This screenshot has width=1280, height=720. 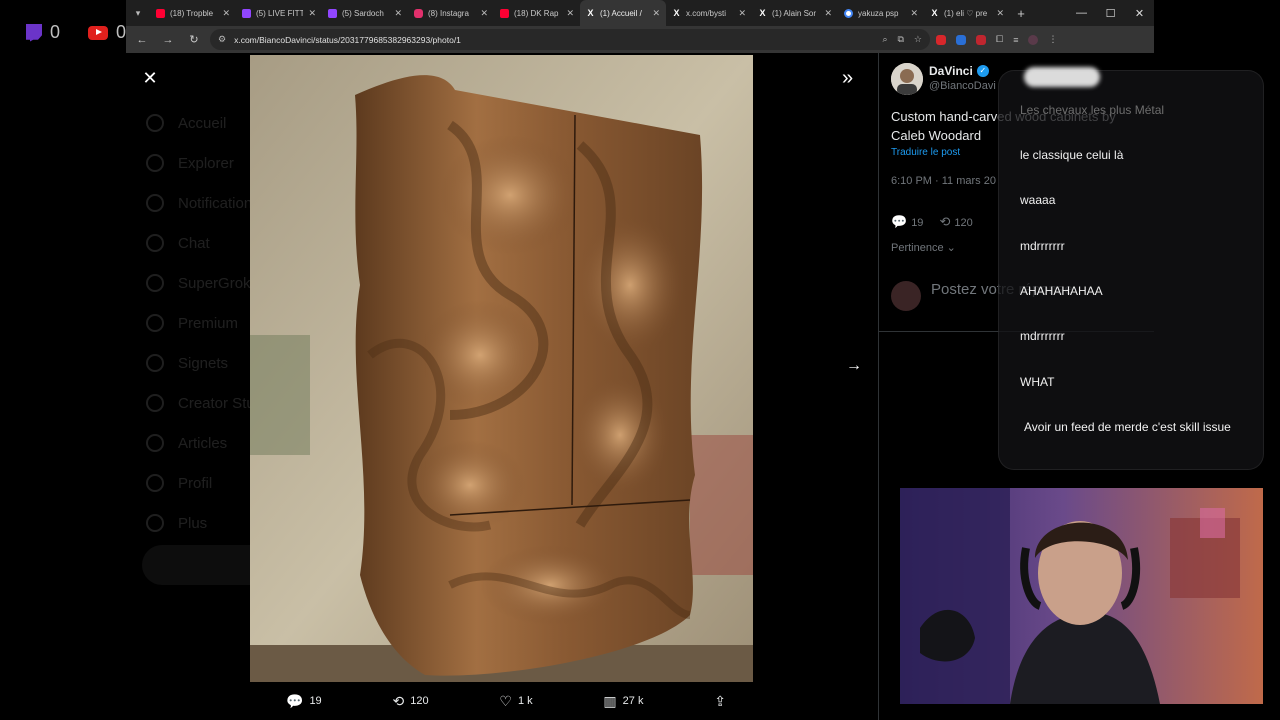 I want to click on creator-icon, so click(x=155, y=403).